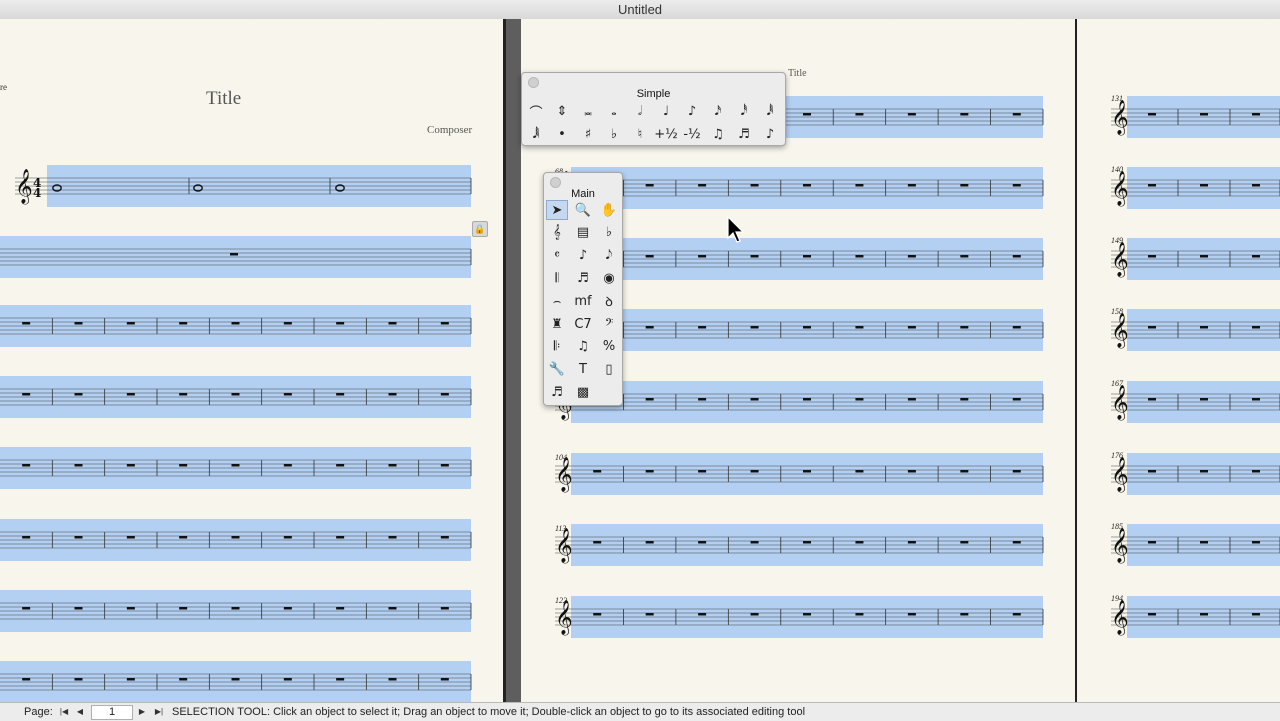 Image resolution: width=1280 pixels, height=721 pixels. Describe the element at coordinates (640, 111) in the screenshot. I see `half-note-icon: 𝅗𝅥` at that location.